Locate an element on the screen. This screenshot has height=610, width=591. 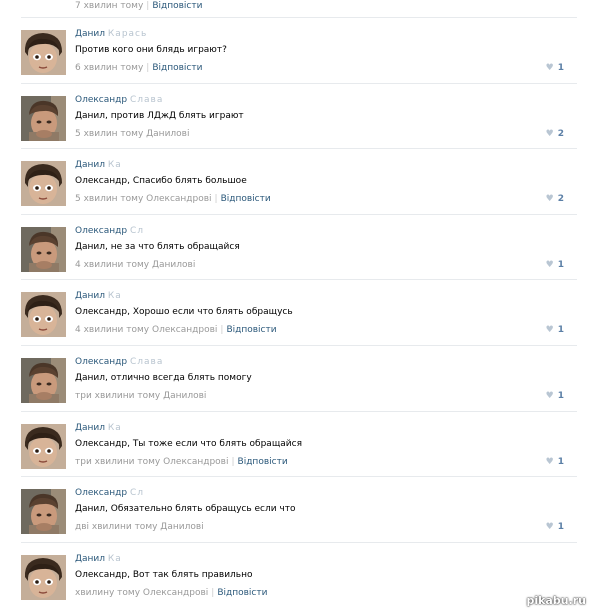
comment-meta: дві хвилини тому Данилові is located at coordinates (139, 527).